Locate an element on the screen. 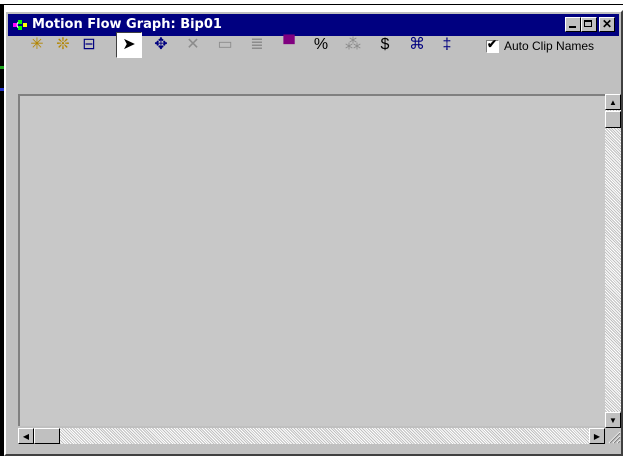 This screenshot has width=623, height=456. create-transition-icon: ⊟ is located at coordinates (89, 44).